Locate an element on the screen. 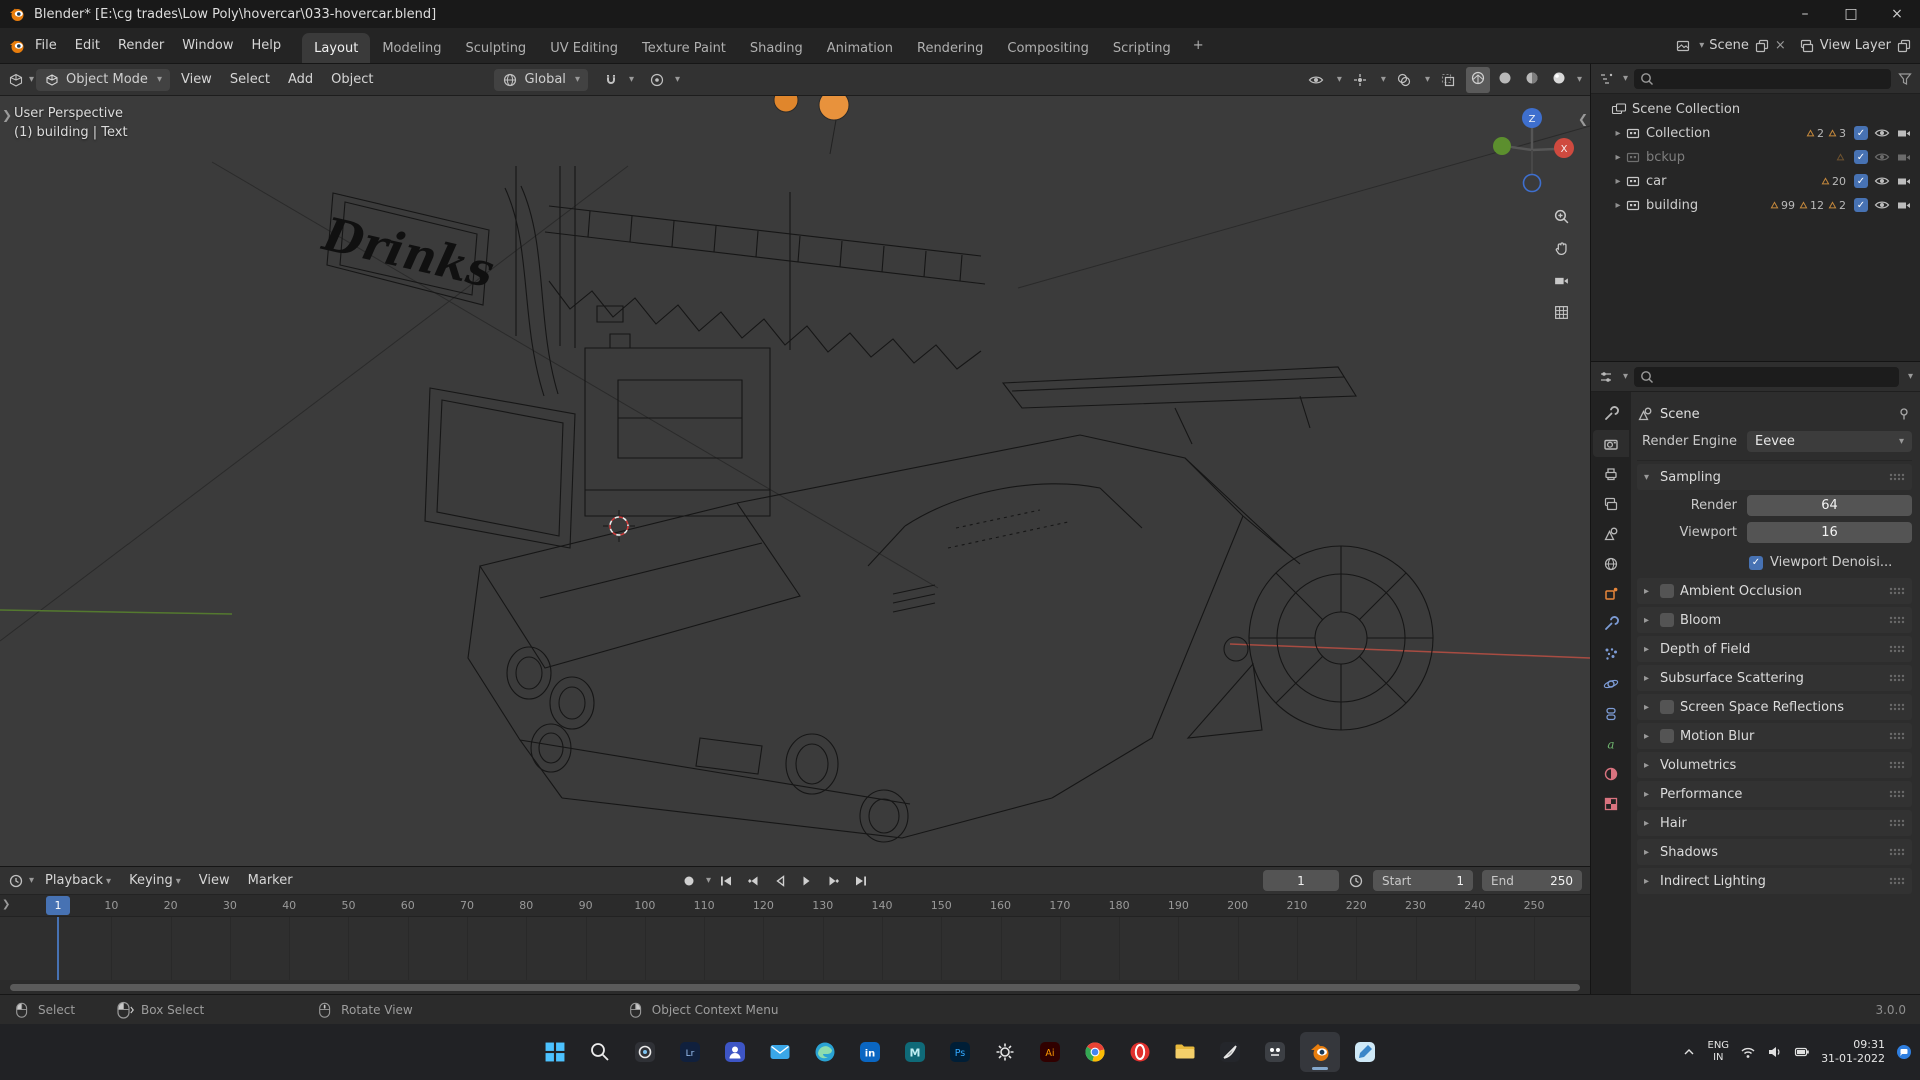 Image resolution: width=1920 pixels, height=1080 pixels. pin-icon is located at coordinates (1904, 414).